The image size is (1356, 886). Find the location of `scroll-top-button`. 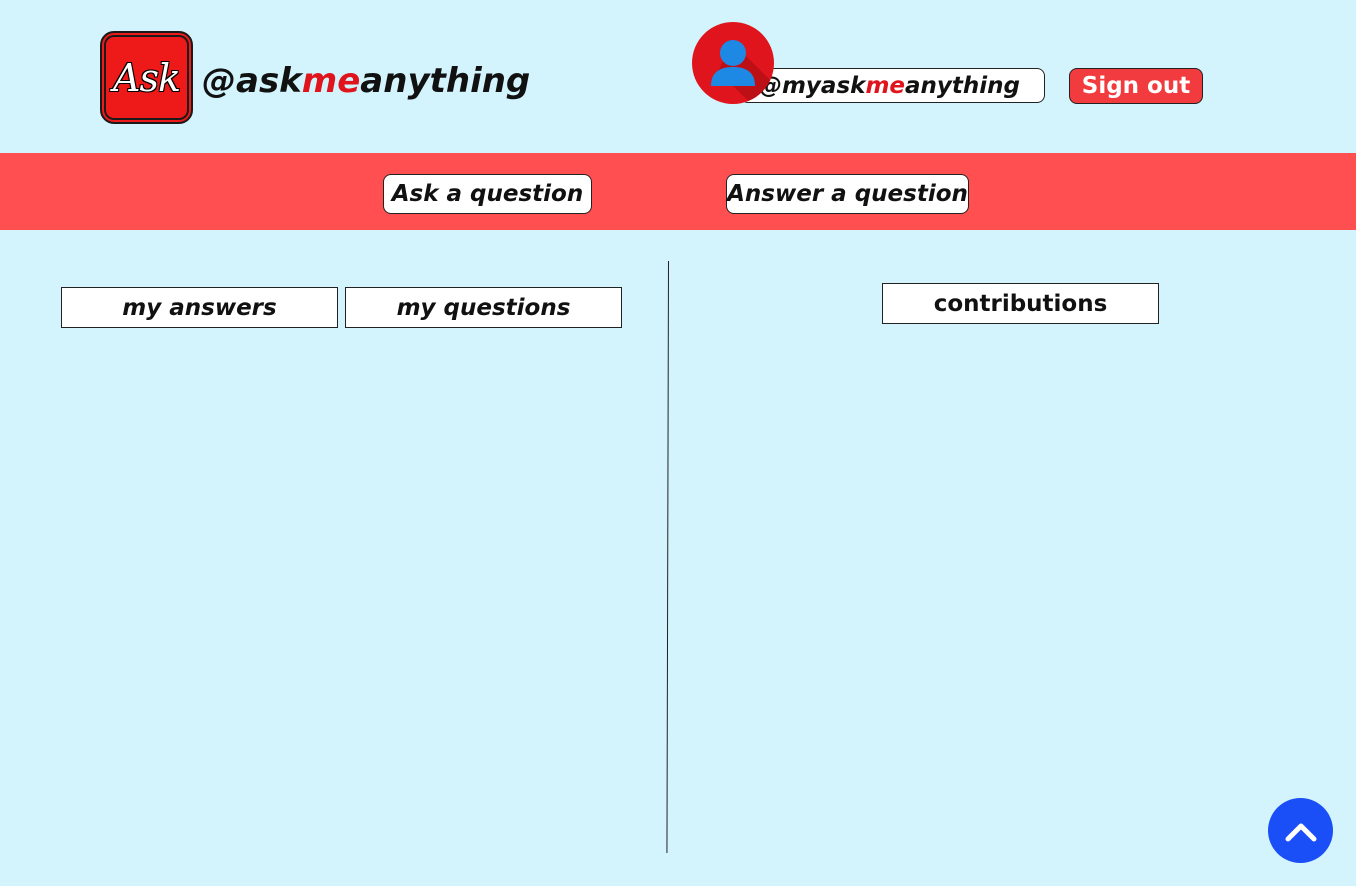

scroll-top-button is located at coordinates (1300, 830).